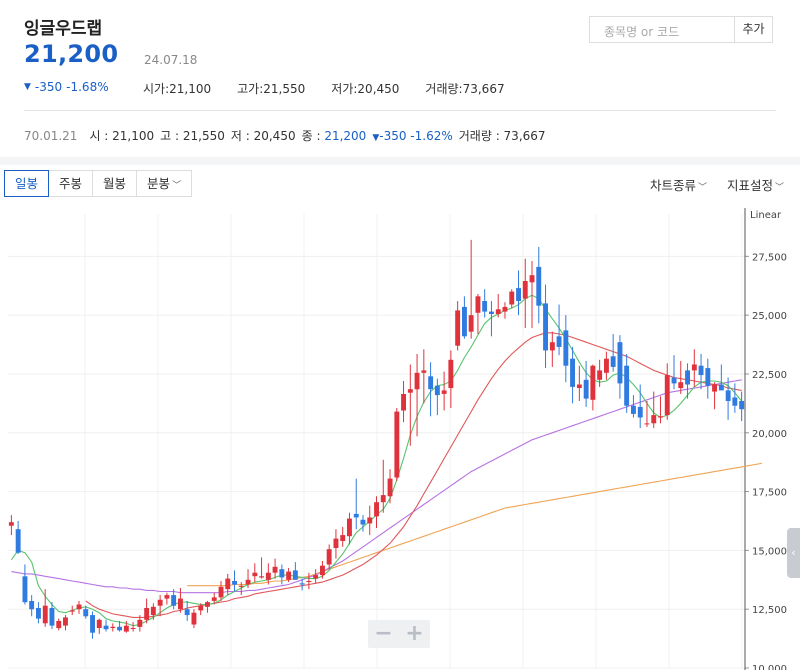 The height and width of the screenshot is (670, 800). I want to click on section-gap, so click(400, 161).